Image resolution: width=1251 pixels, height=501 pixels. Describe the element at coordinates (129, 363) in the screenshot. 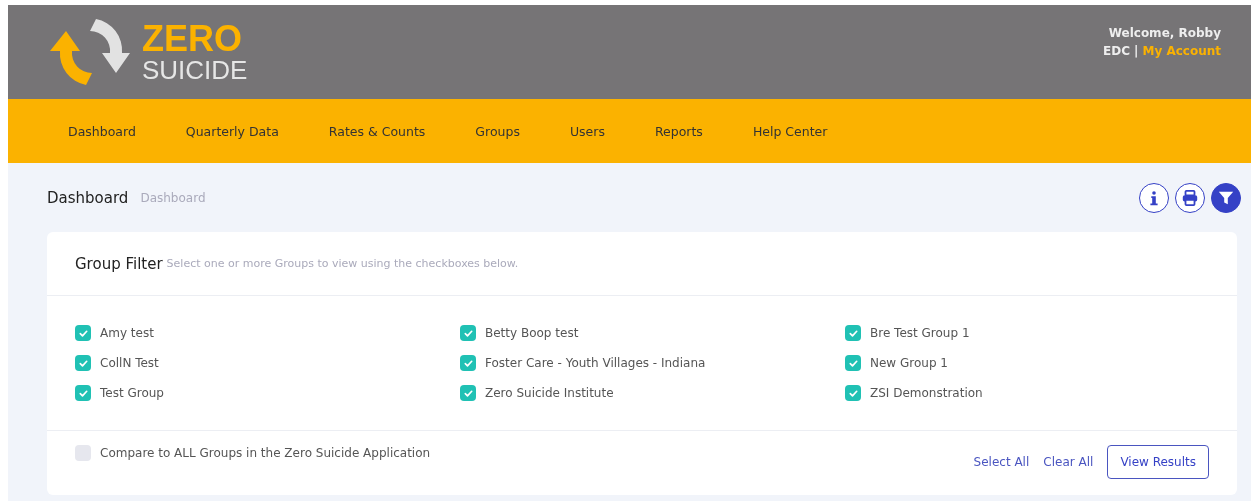

I see `group-label: CollN Test` at that location.